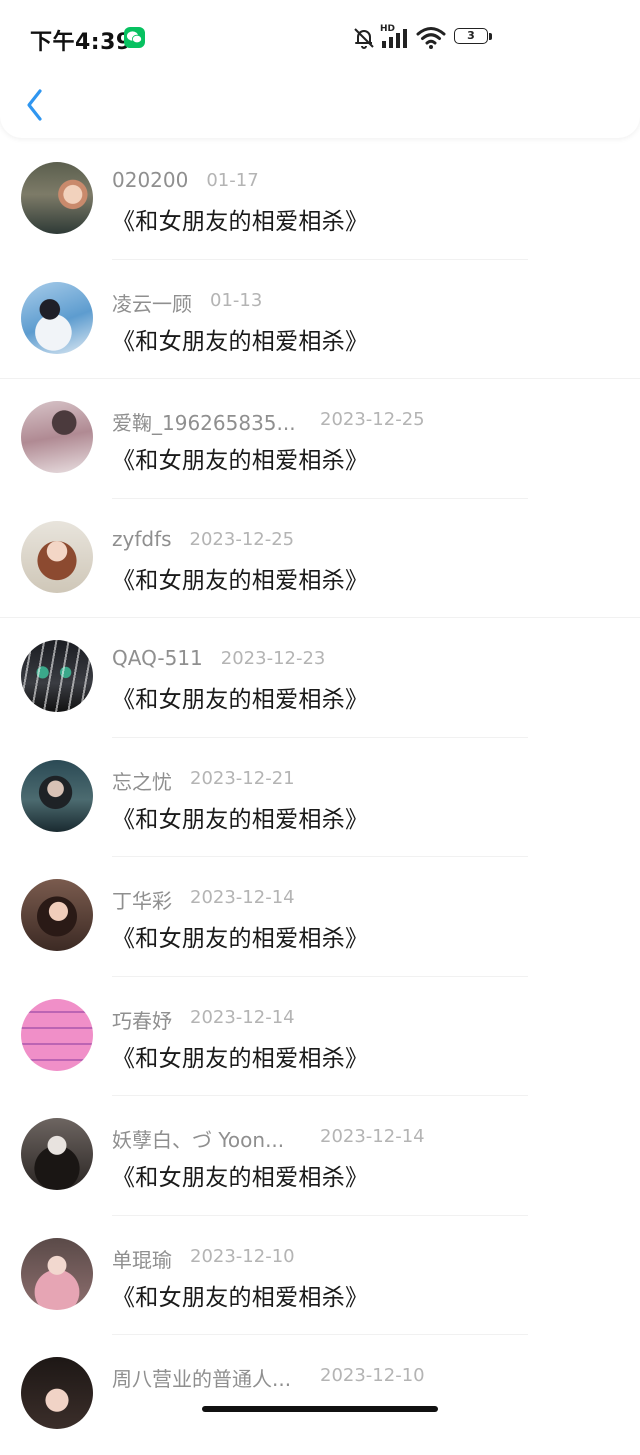 This screenshot has width=640, height=1455. I want to click on battery-icon: 3, so click(475, 37).